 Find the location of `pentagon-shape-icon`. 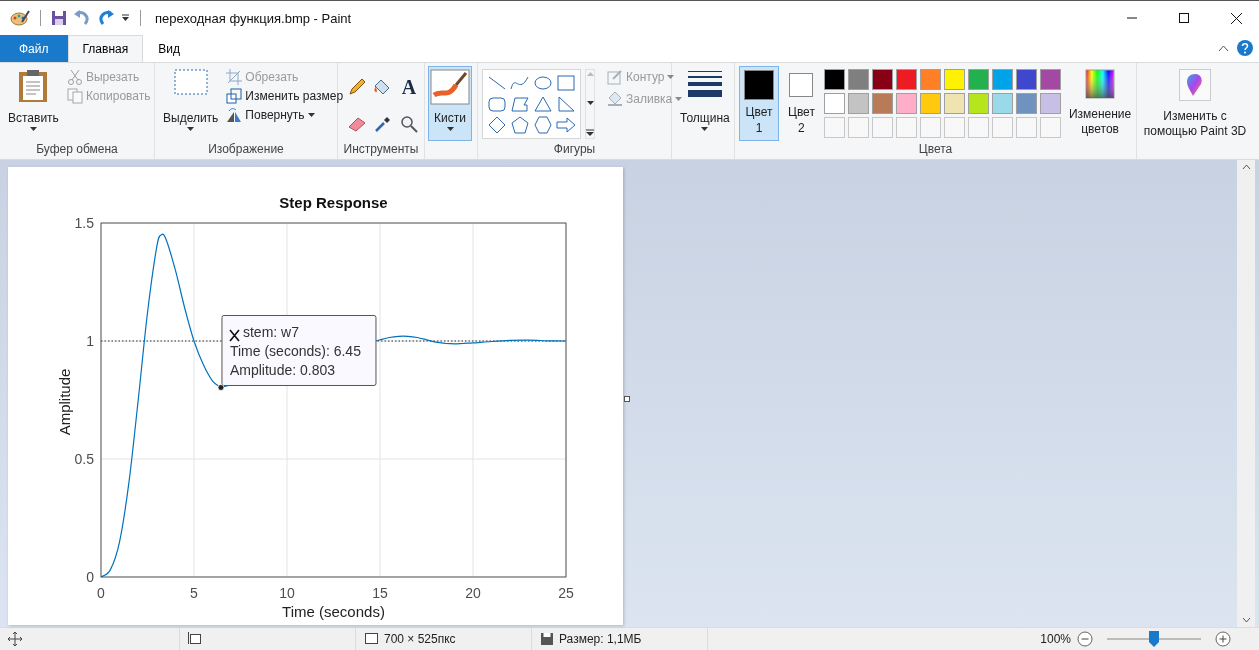

pentagon-shape-icon is located at coordinates (520, 125).